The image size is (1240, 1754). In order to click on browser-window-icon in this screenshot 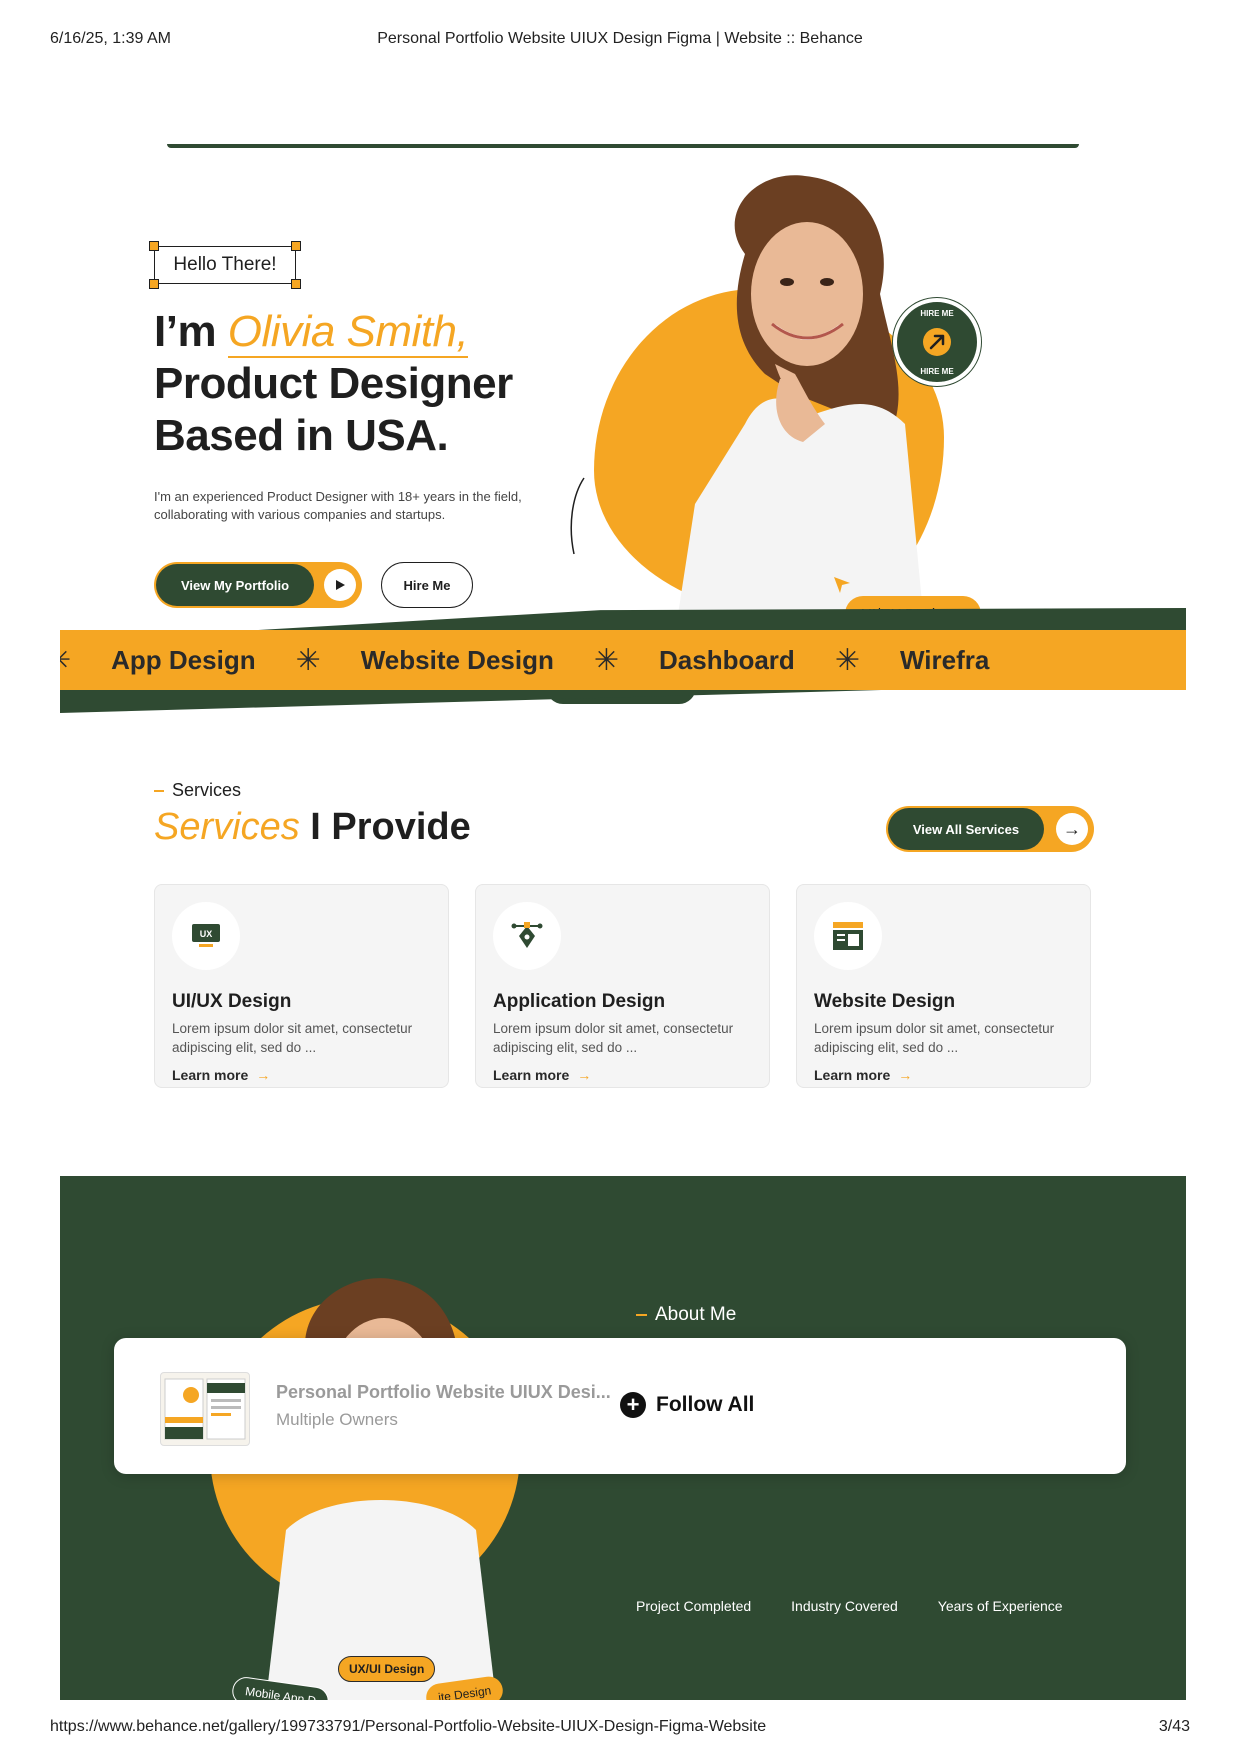, I will do `click(848, 936)`.